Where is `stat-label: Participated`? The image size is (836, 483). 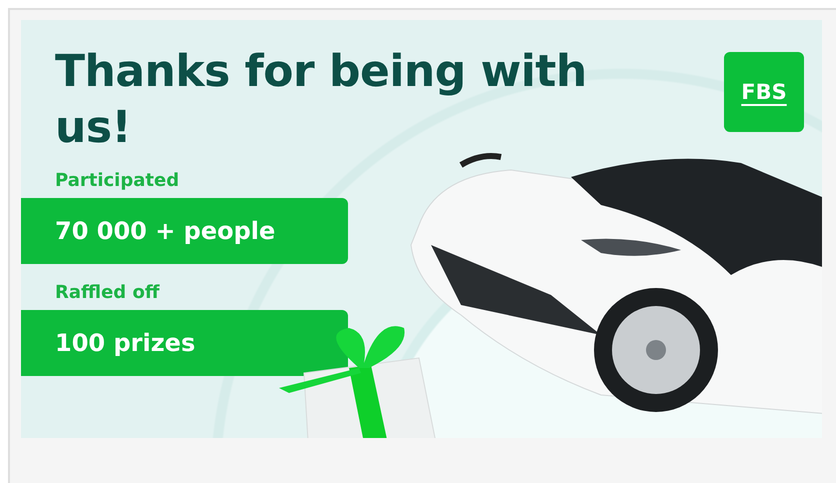
stat-label: Participated is located at coordinates (117, 181).